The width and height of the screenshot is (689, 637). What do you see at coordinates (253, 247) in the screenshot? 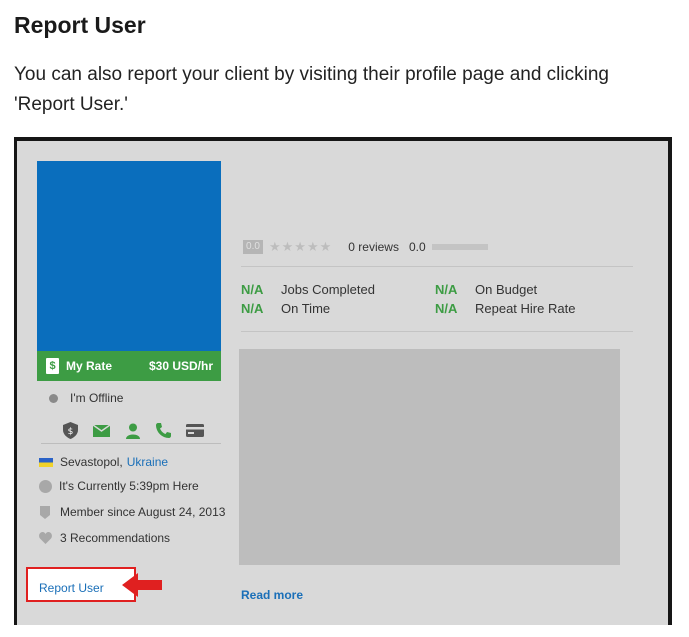
I see `score-badge: 0.0` at bounding box center [253, 247].